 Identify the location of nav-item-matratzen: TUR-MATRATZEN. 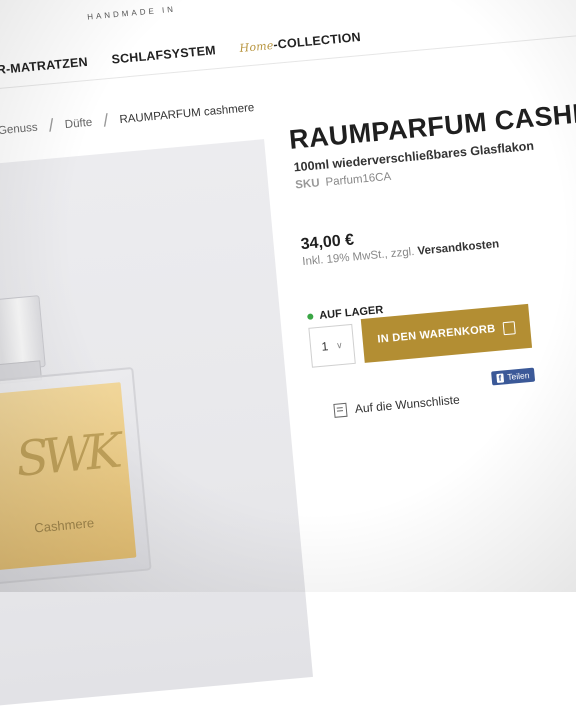
(44, 67).